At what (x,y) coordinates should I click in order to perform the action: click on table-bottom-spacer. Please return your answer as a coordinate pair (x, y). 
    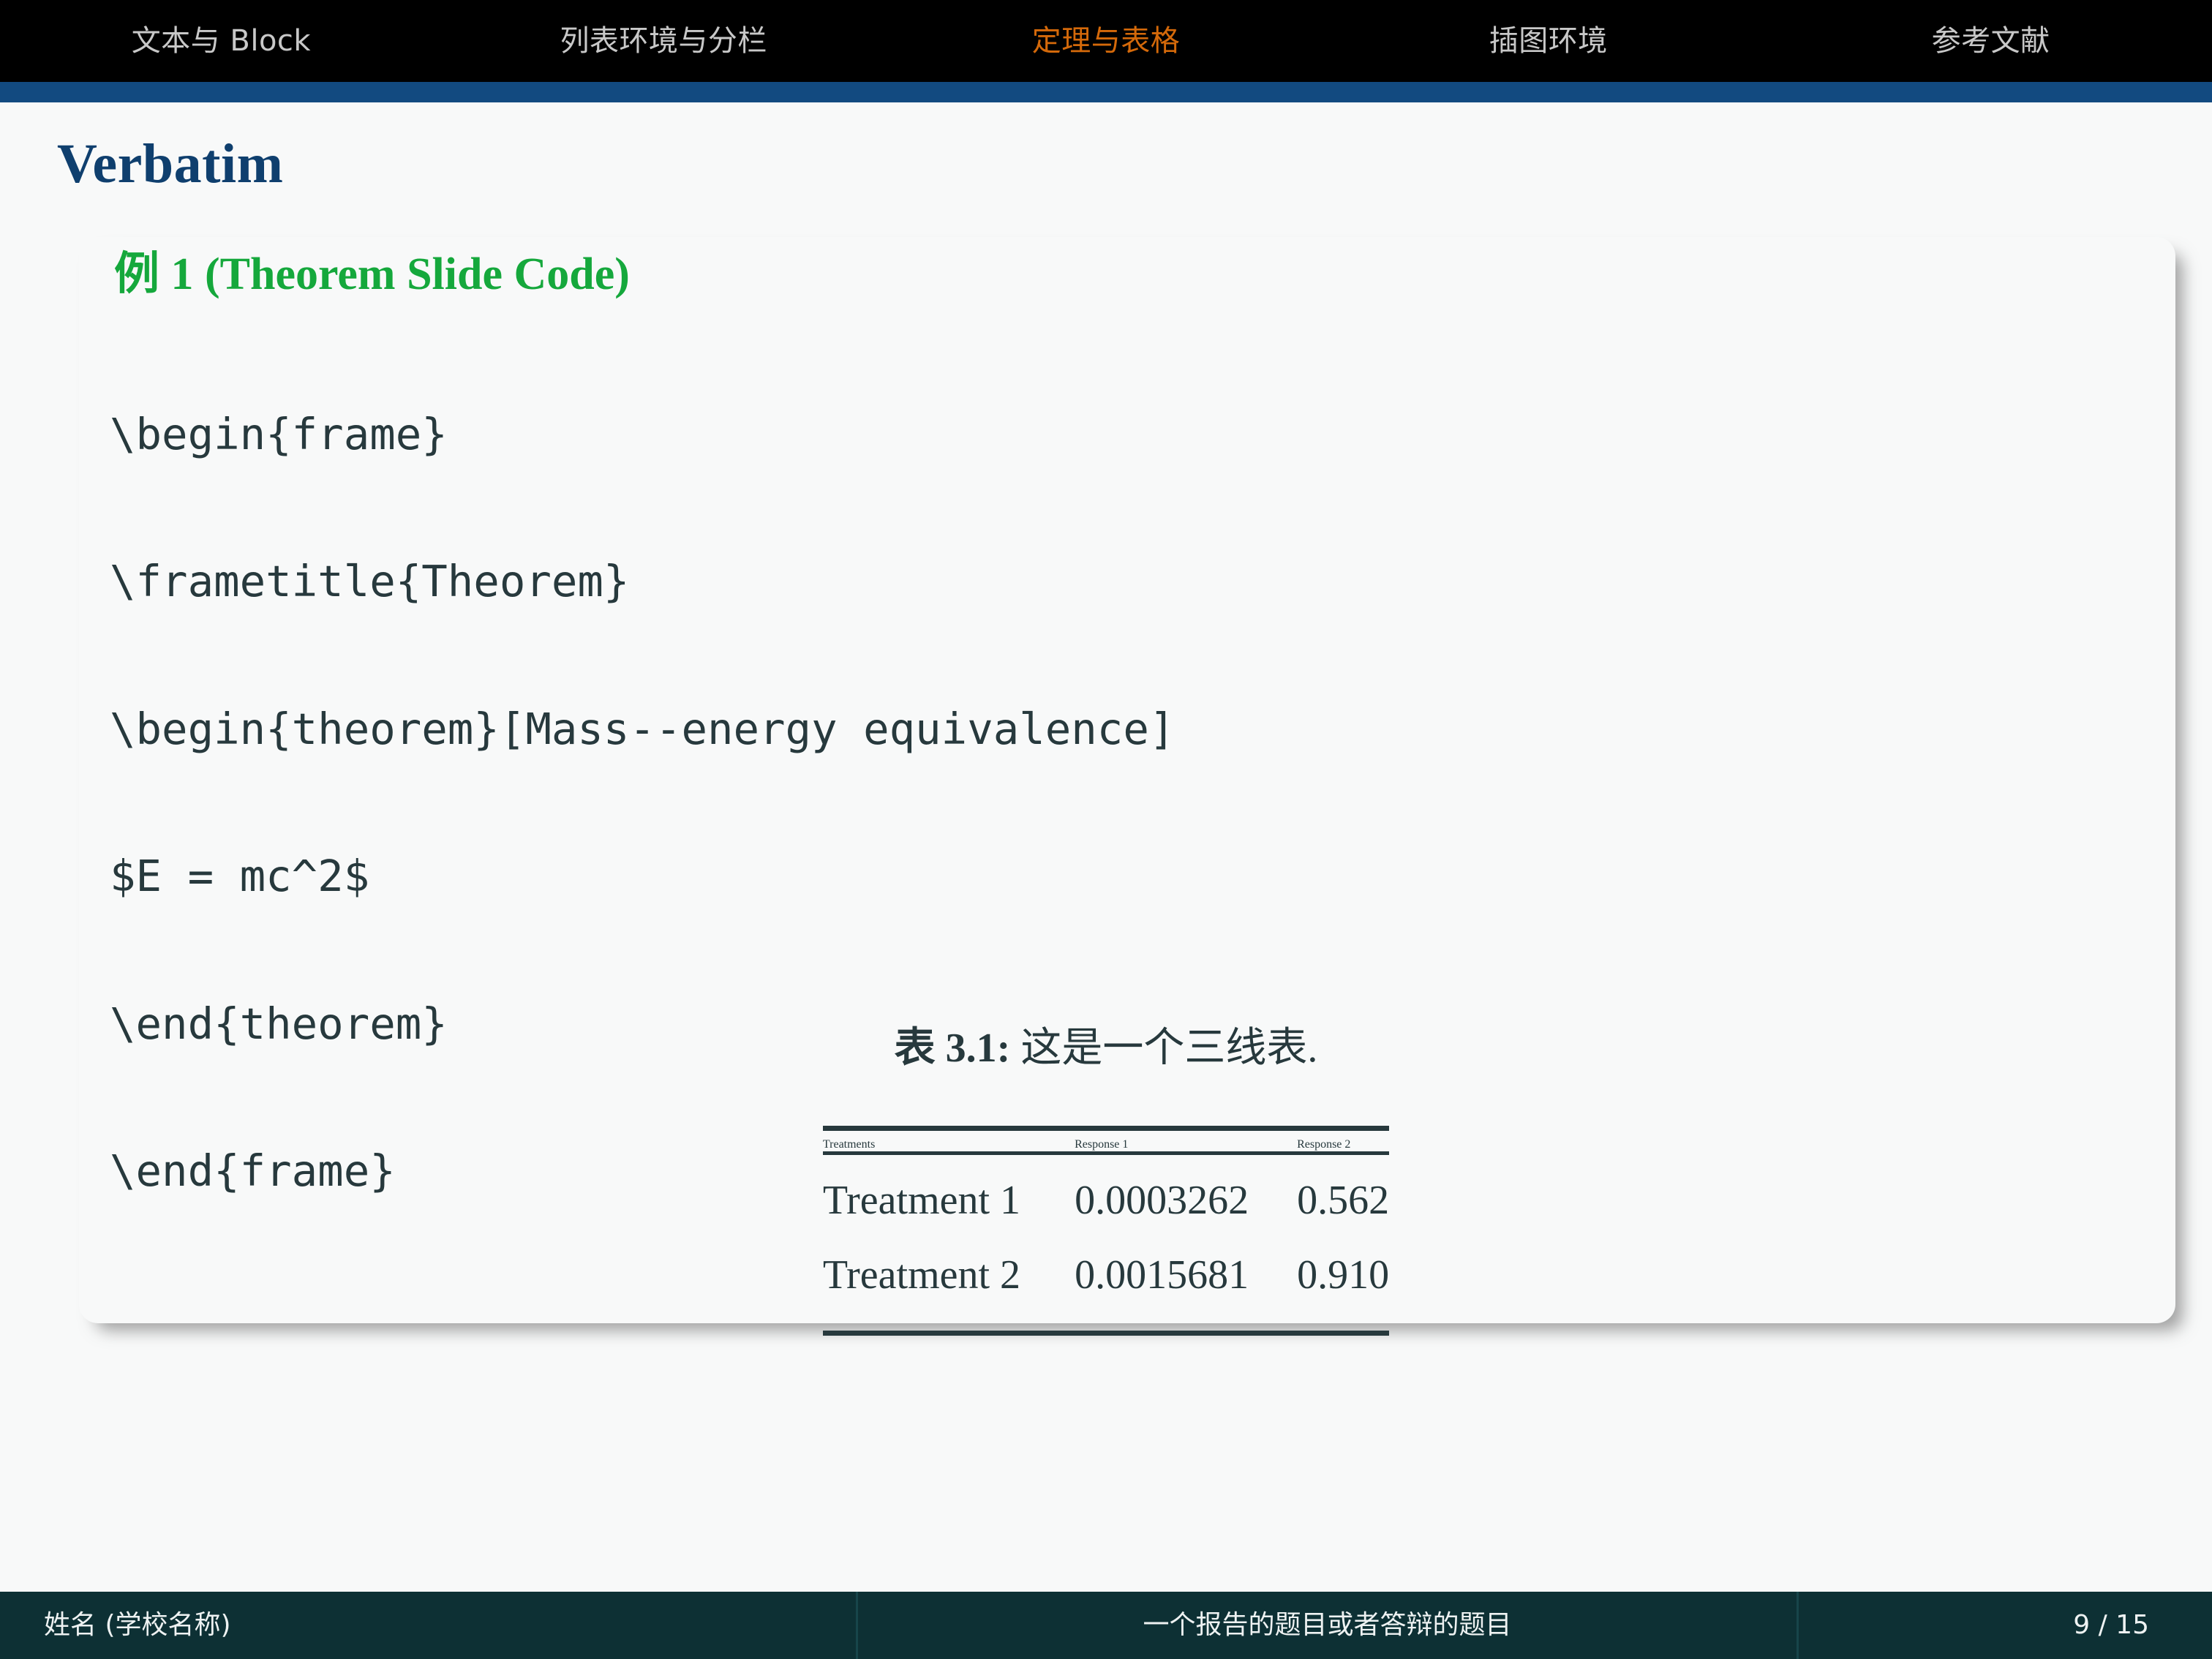
    Looking at the image, I should click on (1106, 1321).